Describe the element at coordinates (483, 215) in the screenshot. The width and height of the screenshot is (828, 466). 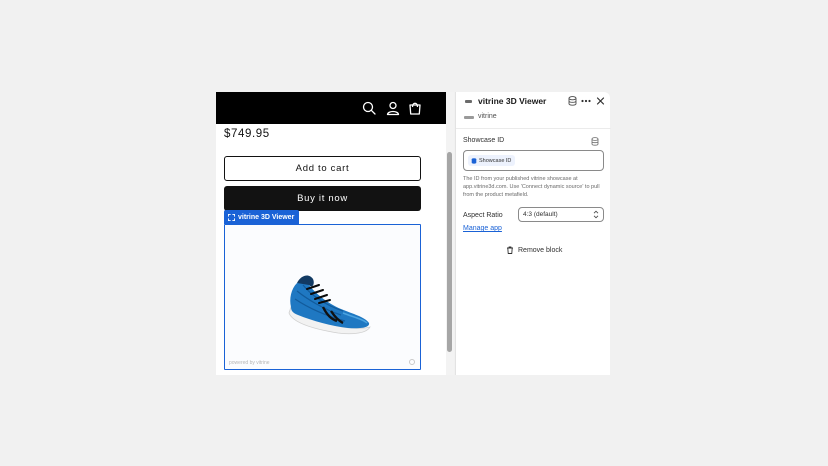
I see `aspect-ratio-label: Aspect Ratio` at that location.